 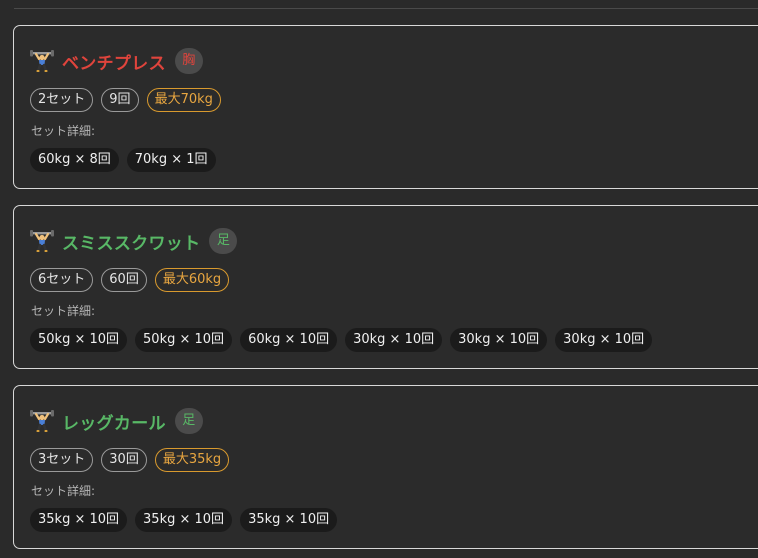 I want to click on rep-count-tag: 9回, so click(x=120, y=100).